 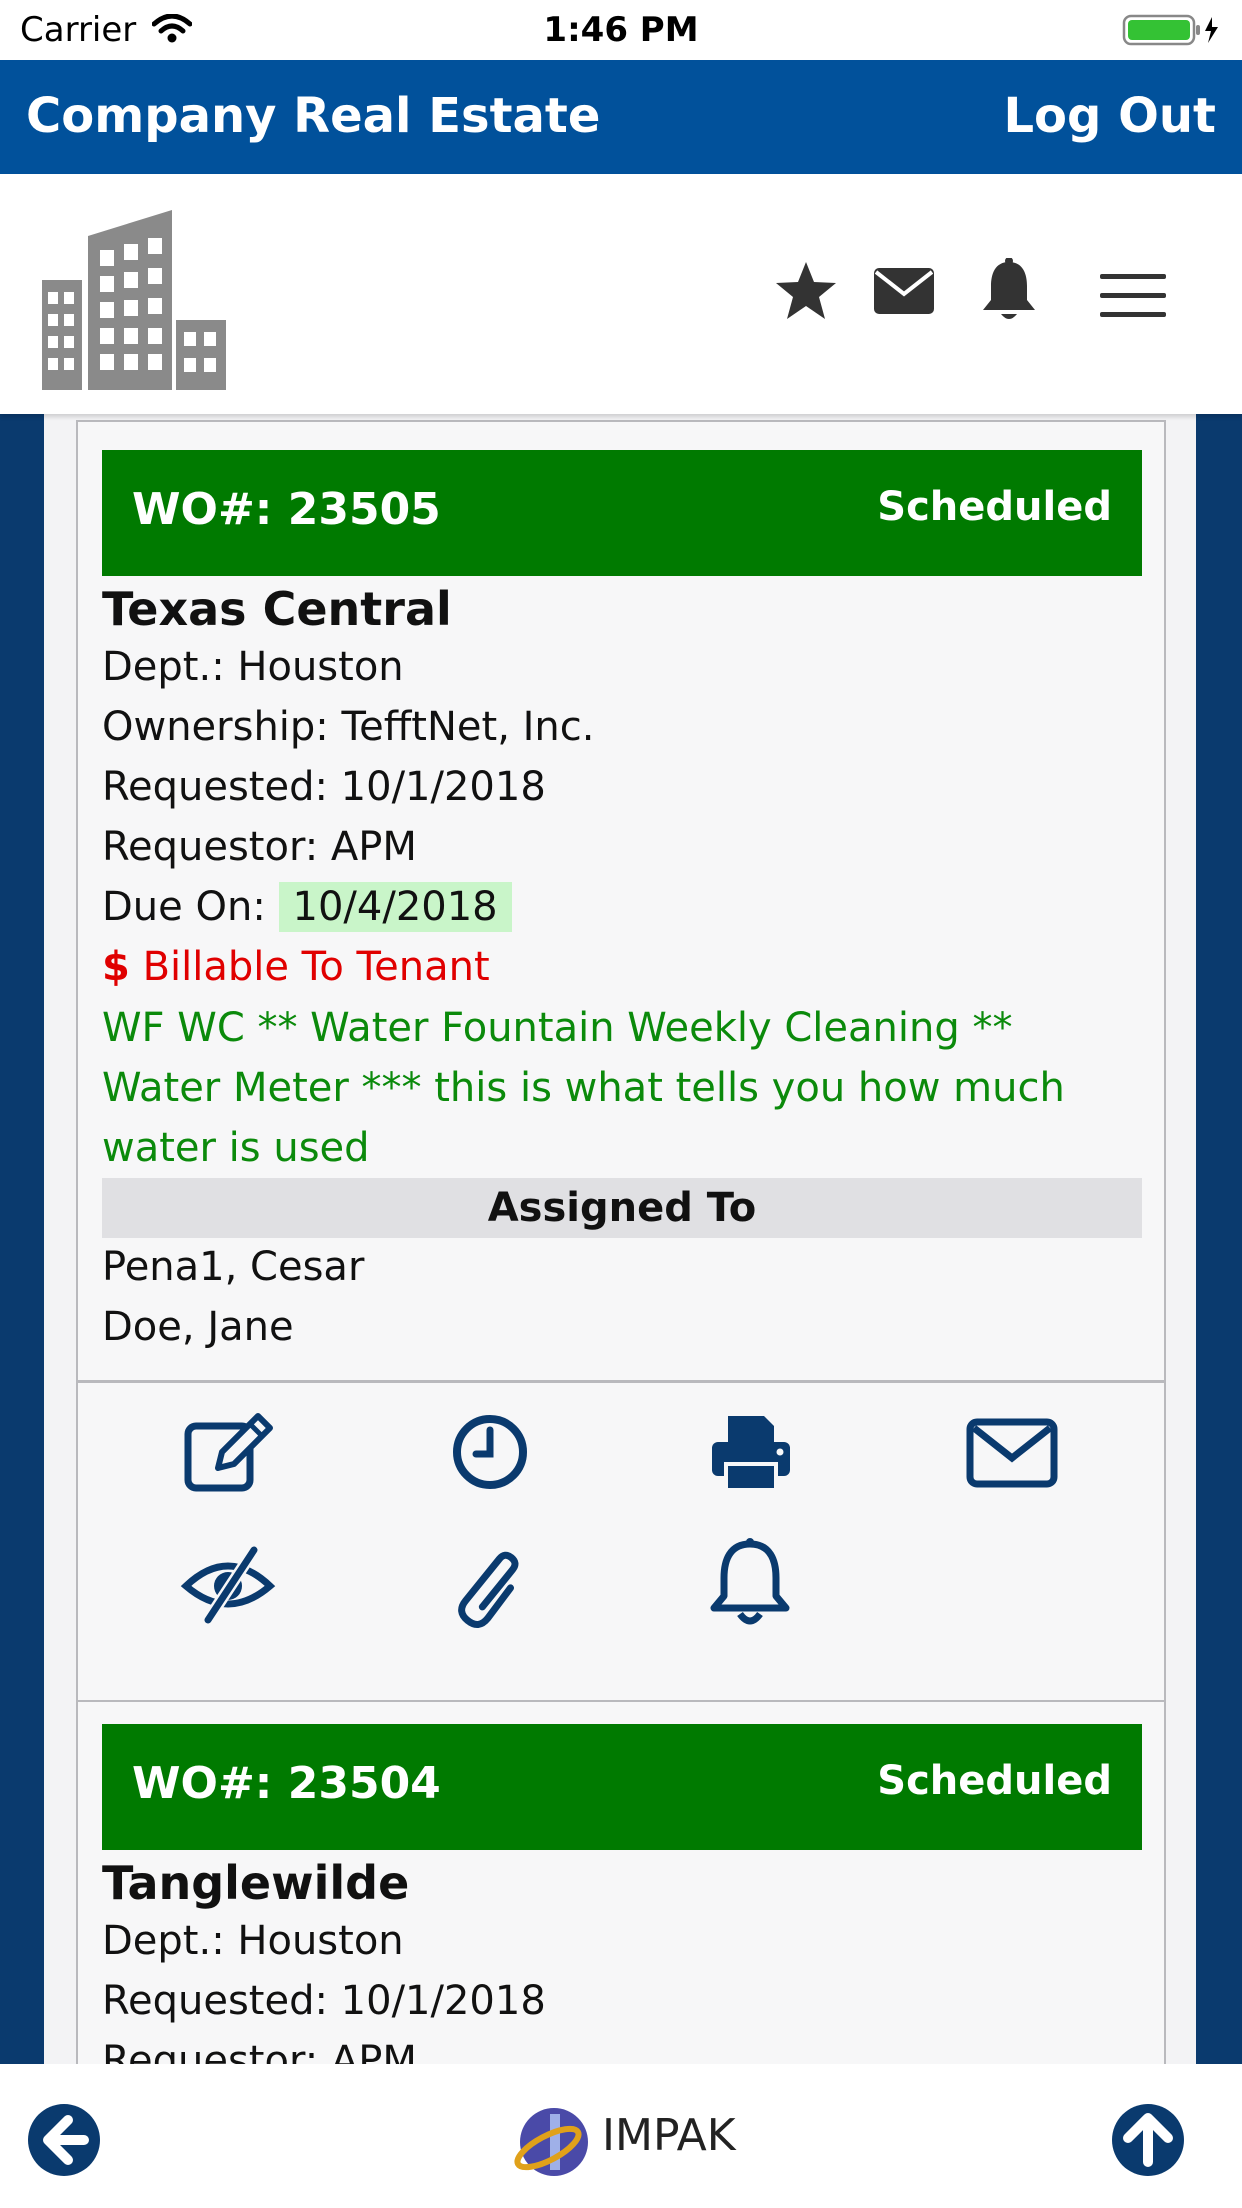 What do you see at coordinates (622, 1787) in the screenshot?
I see `work-order-header: WO#: 23504 Scheduled` at bounding box center [622, 1787].